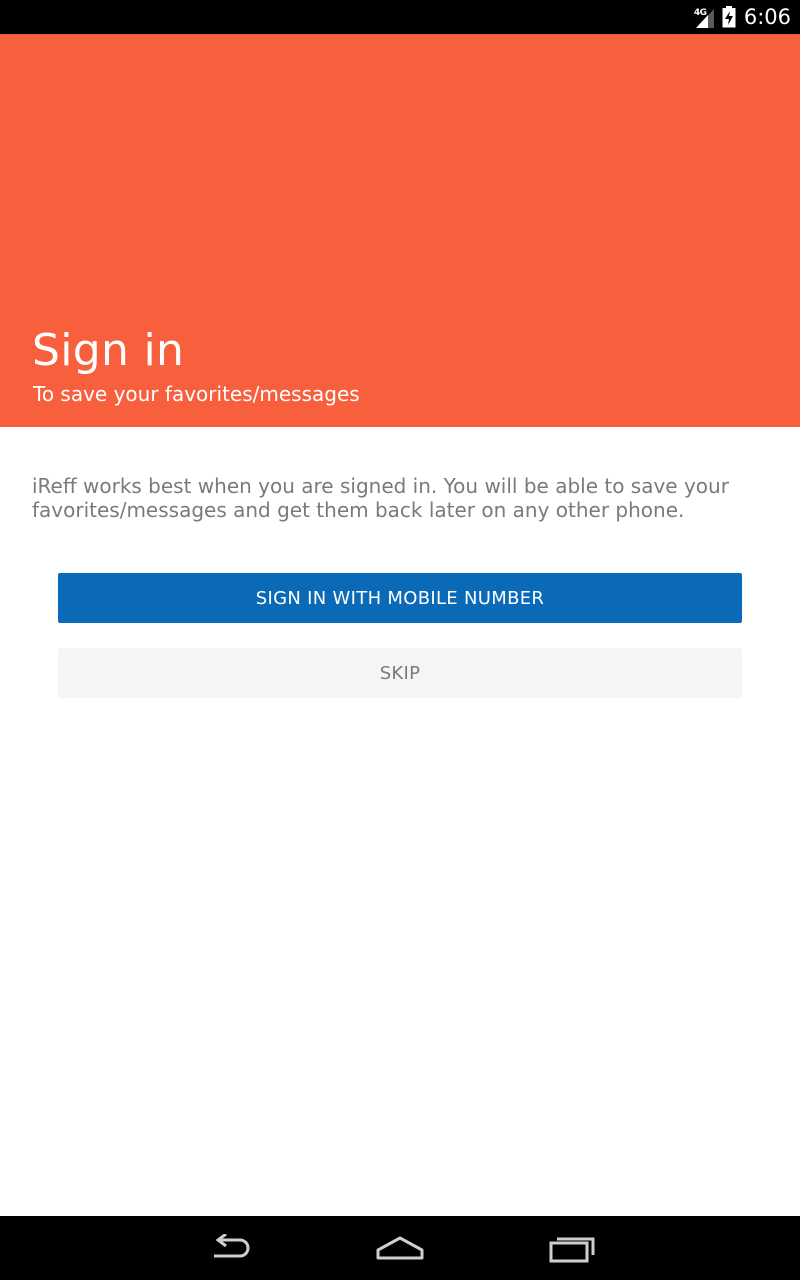  What do you see at coordinates (572, 1248) in the screenshot?
I see `recent-apps-icon` at bounding box center [572, 1248].